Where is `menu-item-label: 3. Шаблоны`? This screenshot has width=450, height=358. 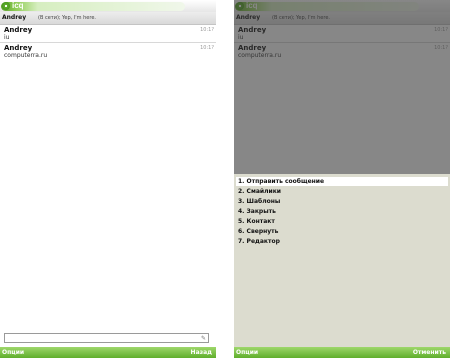 menu-item-label: 3. Шаблоны is located at coordinates (259, 201).